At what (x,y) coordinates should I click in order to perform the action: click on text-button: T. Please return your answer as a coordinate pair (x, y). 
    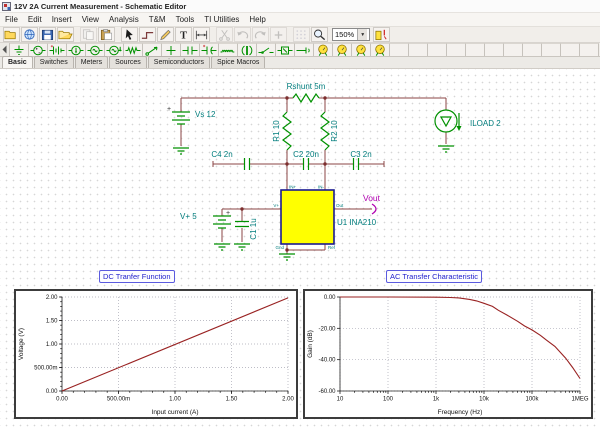
    Looking at the image, I should click on (183, 34).